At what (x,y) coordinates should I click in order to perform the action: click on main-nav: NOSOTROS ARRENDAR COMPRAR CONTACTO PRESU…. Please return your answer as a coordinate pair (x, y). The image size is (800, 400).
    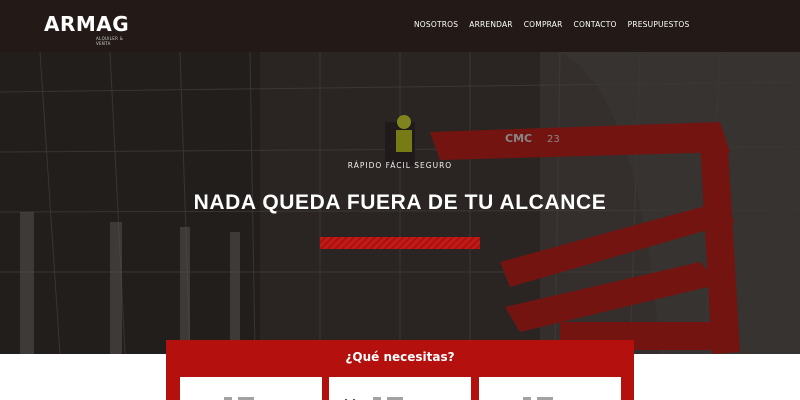
    Looking at the image, I should click on (557, 24).